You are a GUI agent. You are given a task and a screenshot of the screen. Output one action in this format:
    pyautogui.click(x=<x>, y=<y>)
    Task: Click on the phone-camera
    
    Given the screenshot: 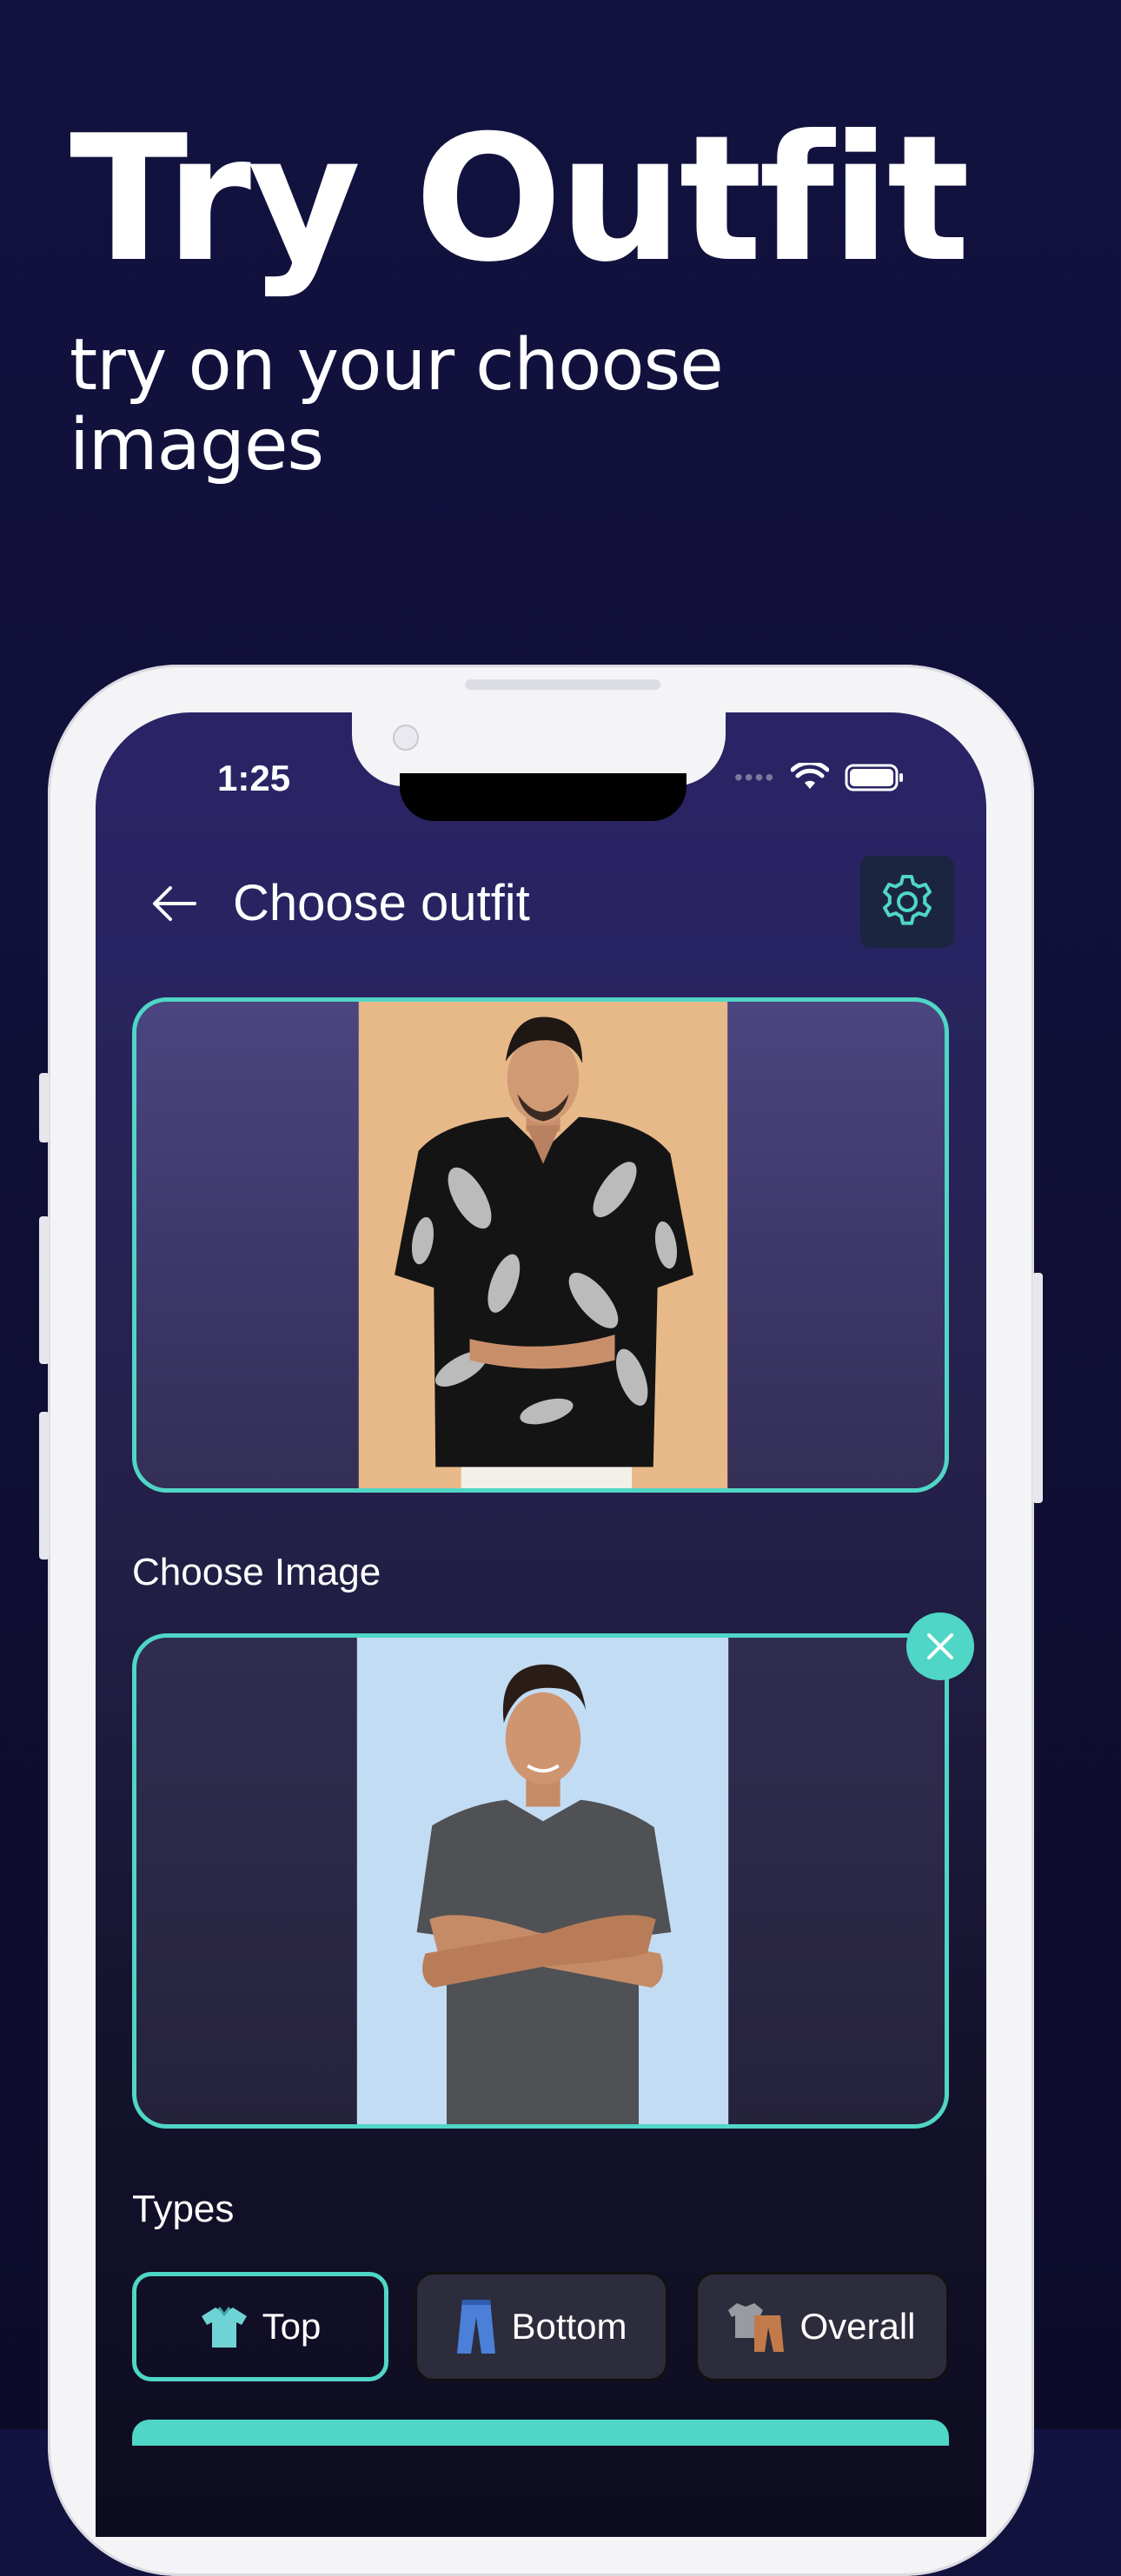 What is the action you would take?
    pyautogui.click(x=406, y=738)
    